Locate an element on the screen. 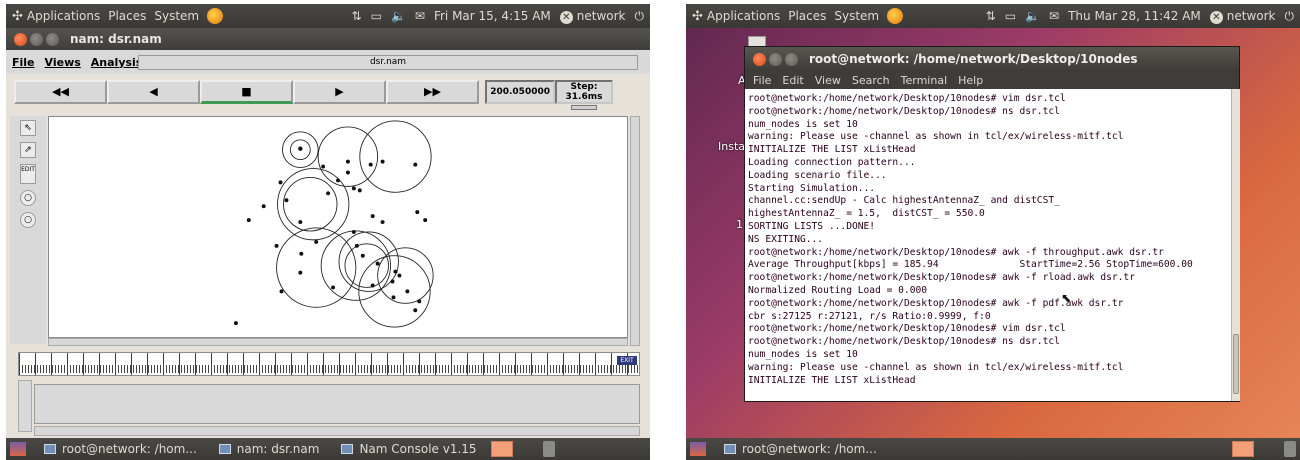 The image size is (1300, 460). analysis-menu: Analysis is located at coordinates (117, 62).